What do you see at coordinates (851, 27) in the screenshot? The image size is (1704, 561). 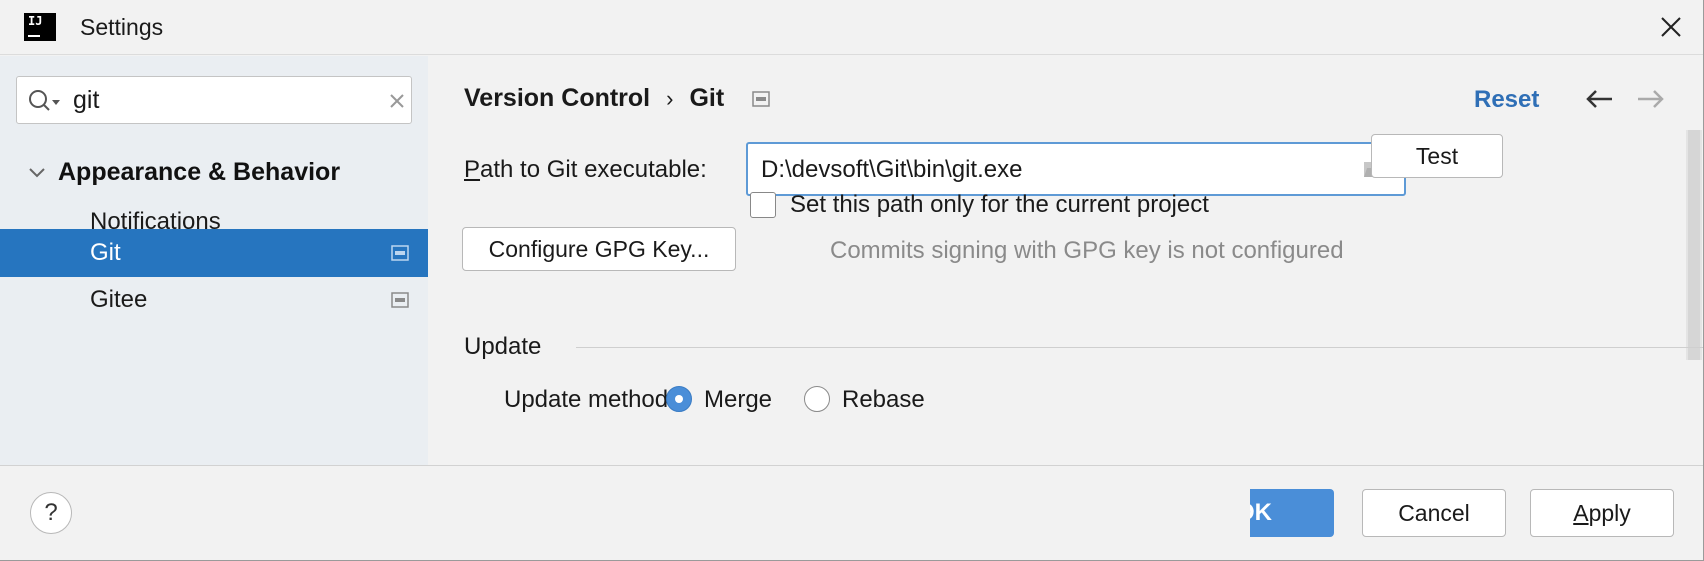 I see `title-bar: IJ Settings` at bounding box center [851, 27].